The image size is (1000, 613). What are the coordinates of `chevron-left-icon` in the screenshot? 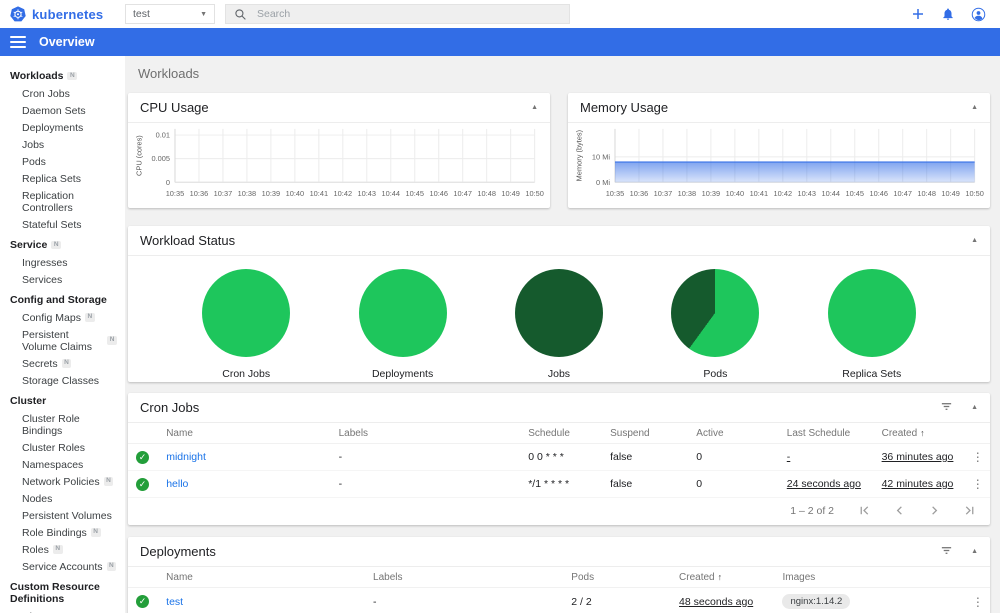 It's located at (899, 510).